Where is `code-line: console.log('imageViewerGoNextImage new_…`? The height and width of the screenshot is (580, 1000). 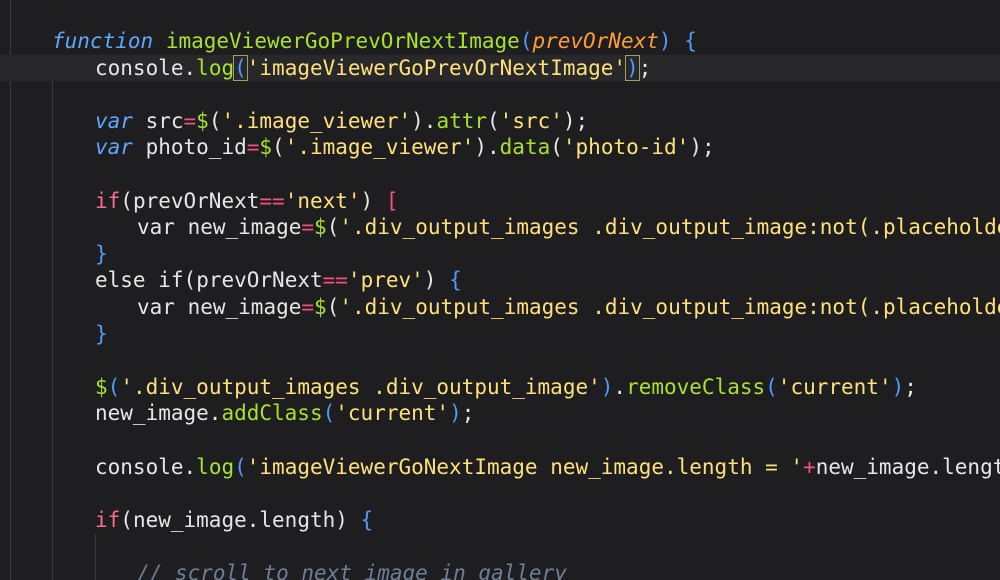 code-line: console.log('imageViewerGoNextImage new_… is located at coordinates (500, 467).